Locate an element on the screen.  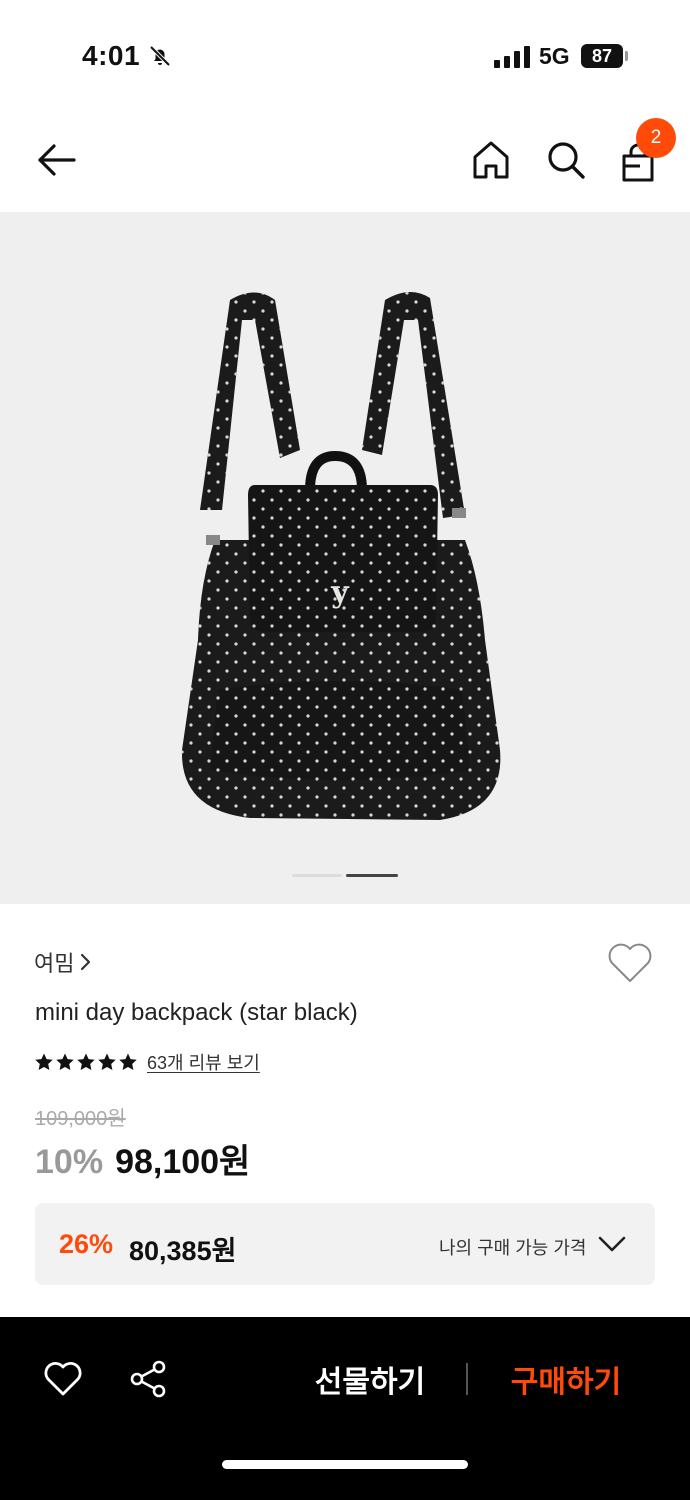
price-row: 10% 98,100원 is located at coordinates (142, 1158).